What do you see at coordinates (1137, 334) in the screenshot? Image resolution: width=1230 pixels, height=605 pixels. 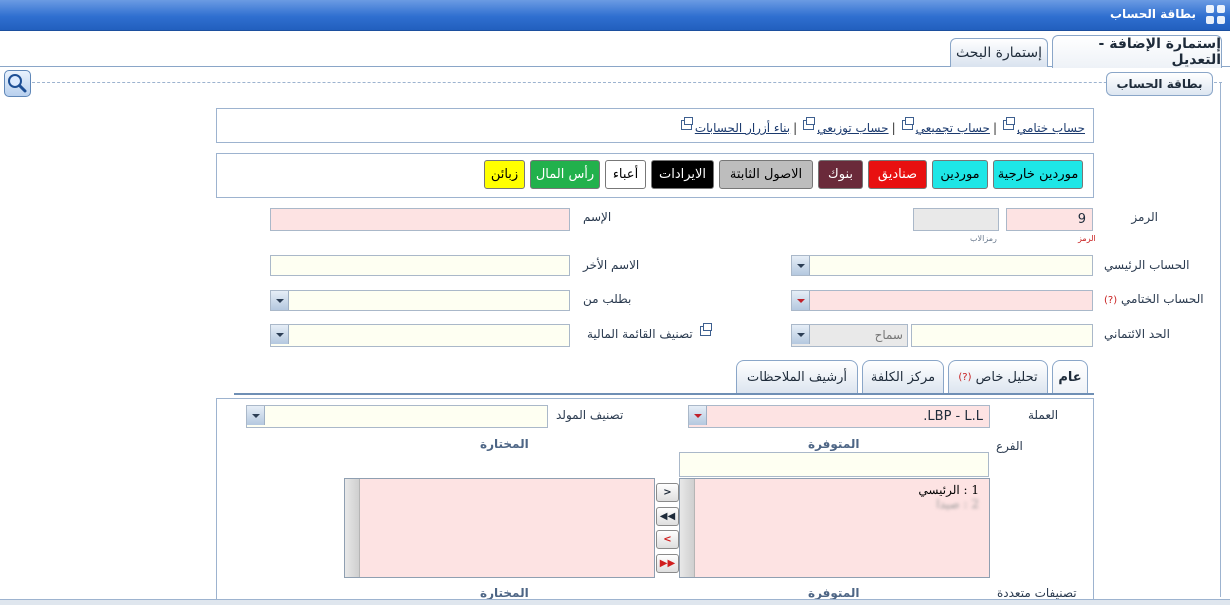 I see `credit-limit-label: الحد الائتماني` at bounding box center [1137, 334].